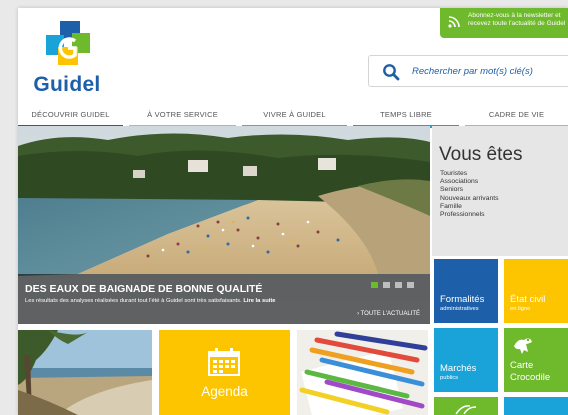  Describe the element at coordinates (458, 368) in the screenshot. I see `tile-title: Marchés` at that location.